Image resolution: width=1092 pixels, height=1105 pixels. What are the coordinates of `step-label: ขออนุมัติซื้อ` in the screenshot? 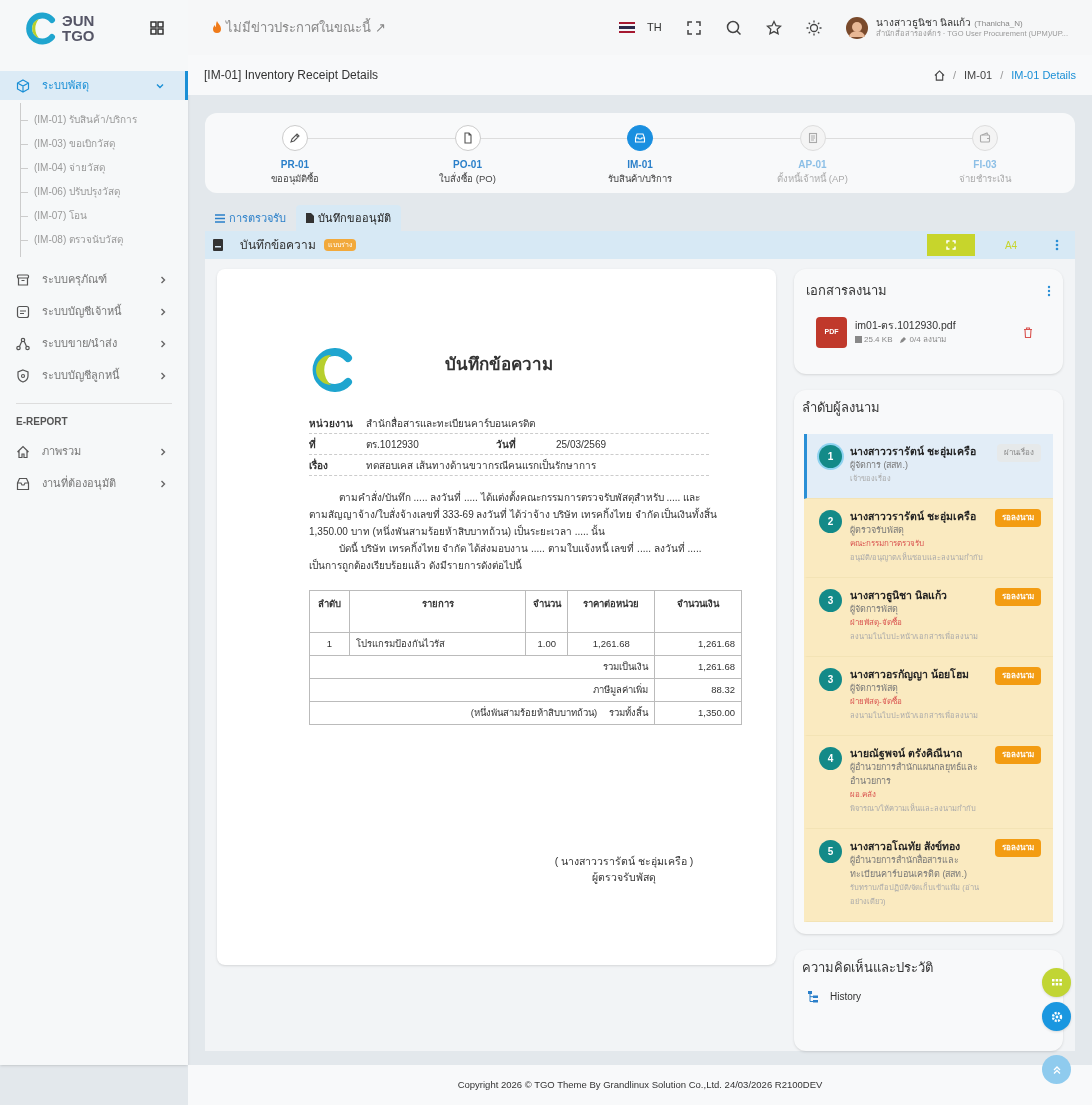 It's located at (295, 179).